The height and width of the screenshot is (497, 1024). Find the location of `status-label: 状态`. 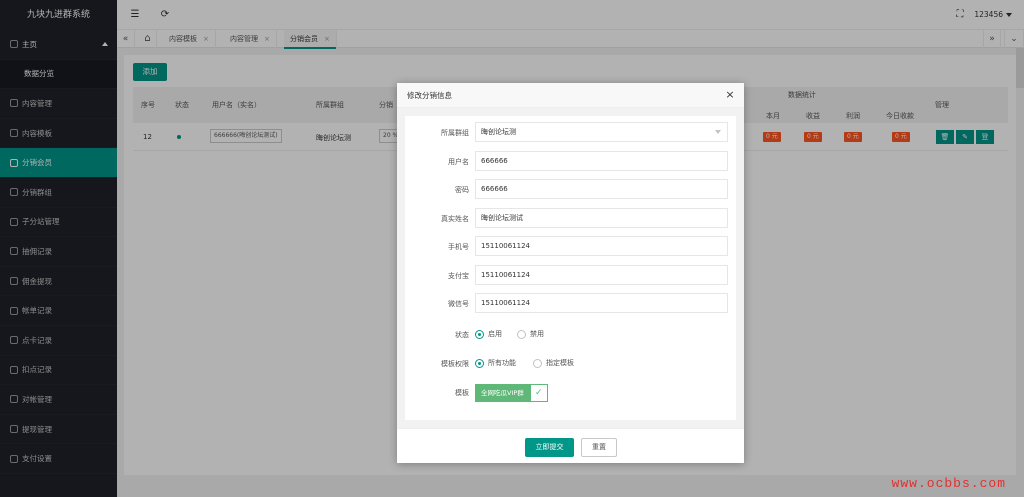

status-label: 状态 is located at coordinates (462, 335).